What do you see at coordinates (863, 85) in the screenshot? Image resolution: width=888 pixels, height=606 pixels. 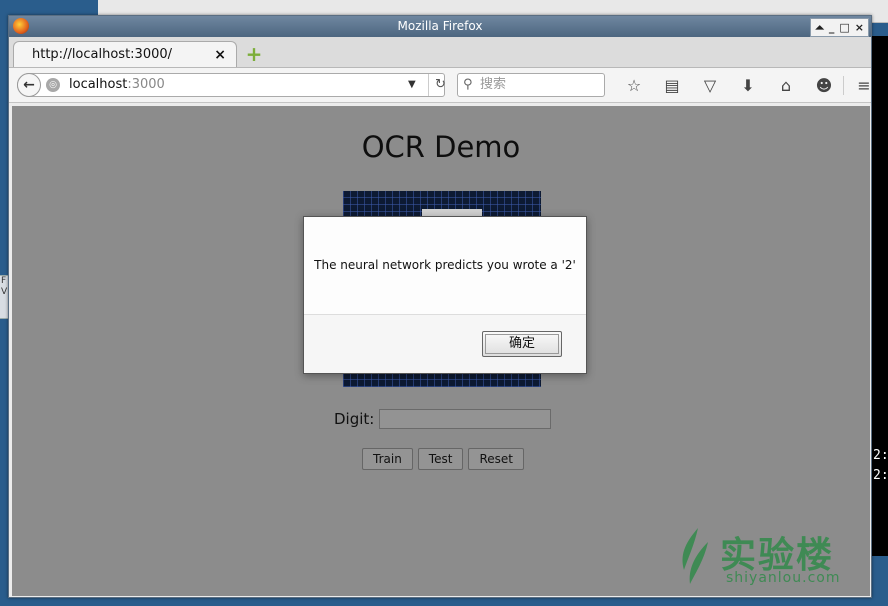 I see `menu-icon: ≡` at bounding box center [863, 85].